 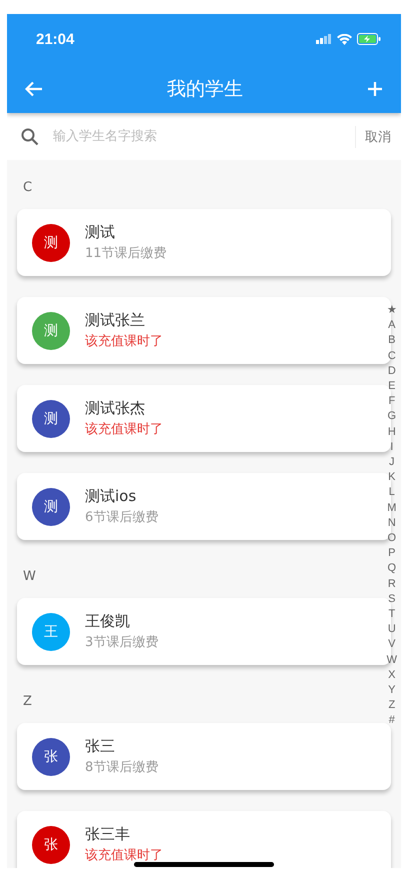 I want to click on plus-icon, so click(x=375, y=88).